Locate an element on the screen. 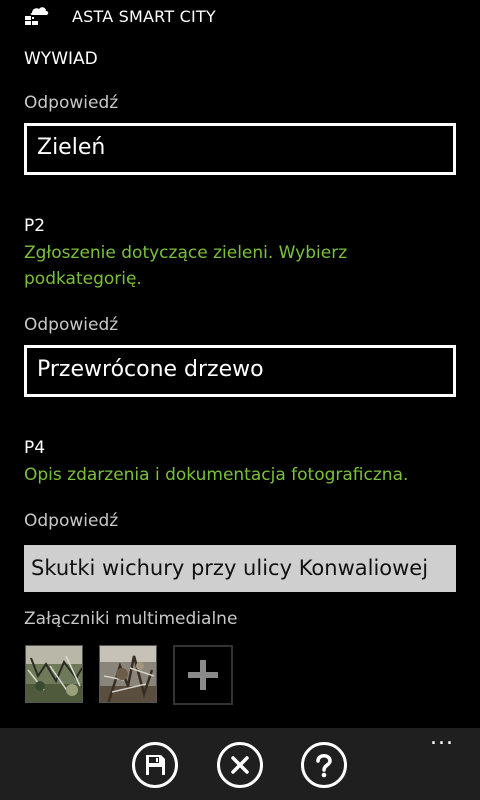 The width and height of the screenshot is (480, 800). answer-value: Przewrócone drzewo is located at coordinates (150, 369).